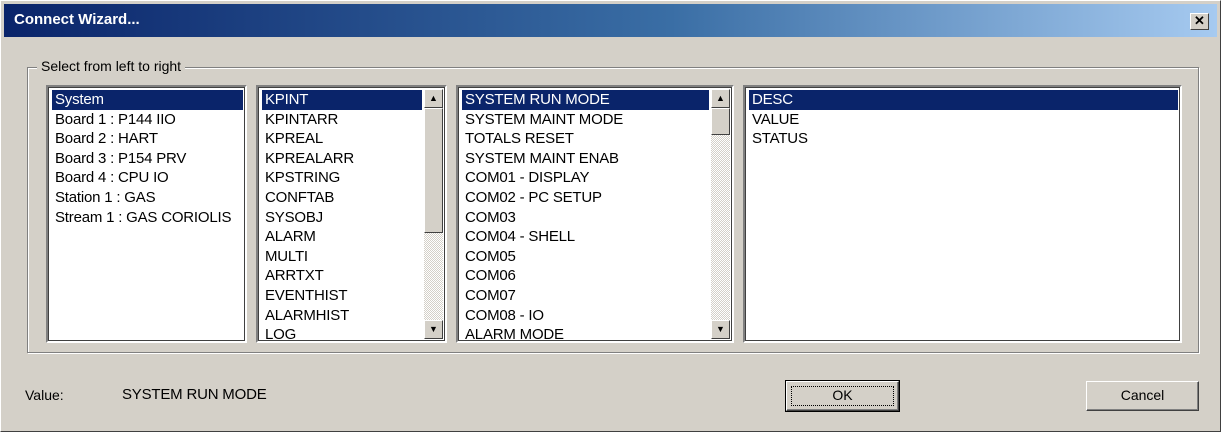  Describe the element at coordinates (585, 178) in the screenshot. I see `list-item: COM01 - DISPLAY` at that location.